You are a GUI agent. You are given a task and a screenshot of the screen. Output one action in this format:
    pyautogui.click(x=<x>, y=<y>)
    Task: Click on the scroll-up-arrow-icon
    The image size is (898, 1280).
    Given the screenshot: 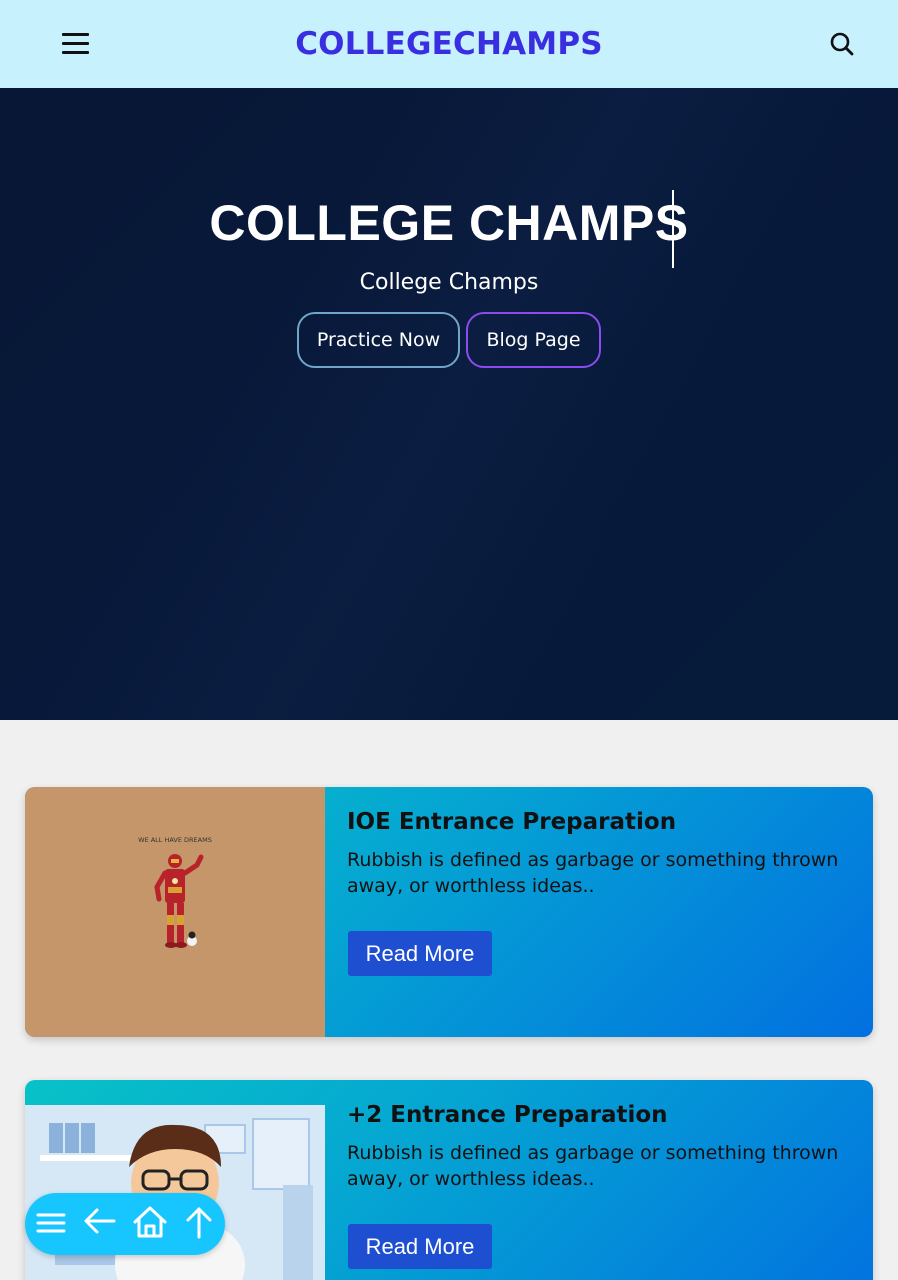 What is the action you would take?
    pyautogui.click(x=199, y=1222)
    